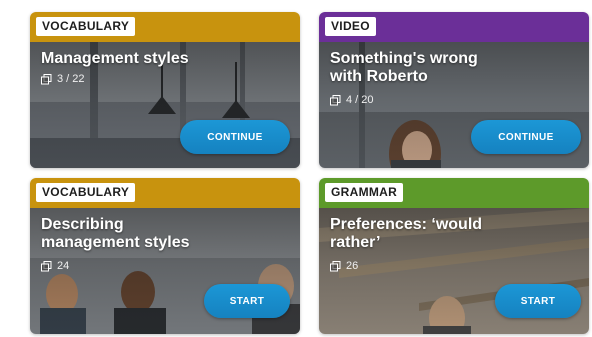  Describe the element at coordinates (71, 79) in the screenshot. I see `item-count-text: 3 / 22` at that location.